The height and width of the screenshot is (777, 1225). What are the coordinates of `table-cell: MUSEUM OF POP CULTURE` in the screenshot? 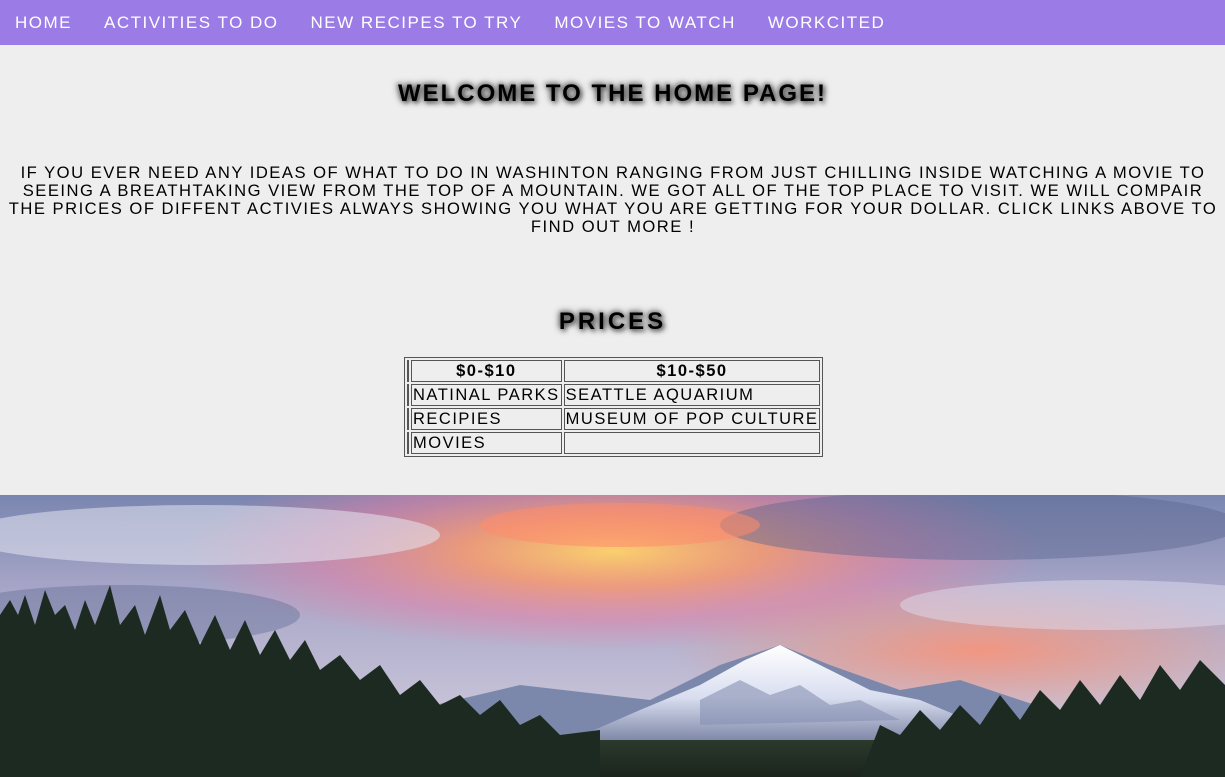 It's located at (692, 419).